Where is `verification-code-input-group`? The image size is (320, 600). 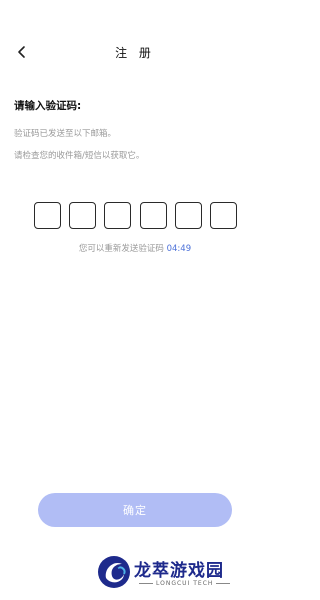
verification-code-input-group is located at coordinates (135, 216).